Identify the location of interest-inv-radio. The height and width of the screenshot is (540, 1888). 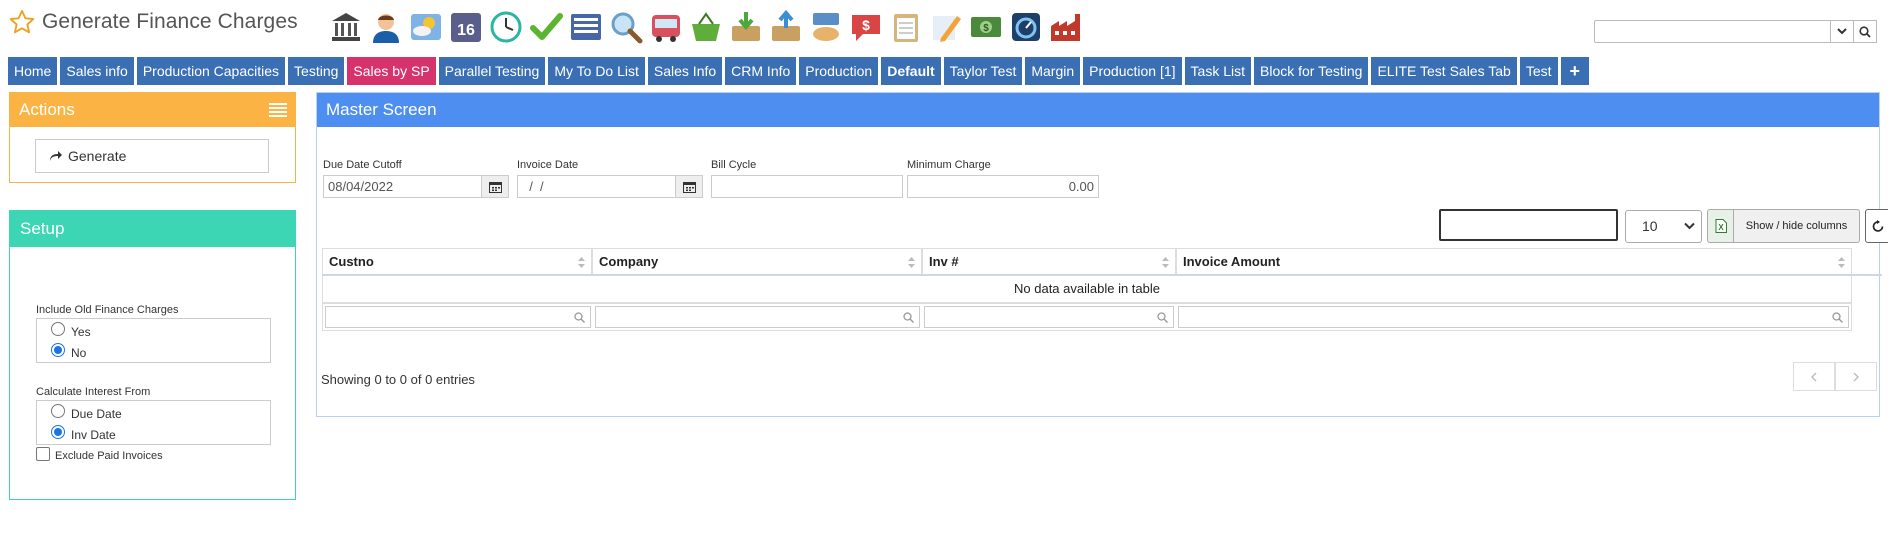
(58, 431).